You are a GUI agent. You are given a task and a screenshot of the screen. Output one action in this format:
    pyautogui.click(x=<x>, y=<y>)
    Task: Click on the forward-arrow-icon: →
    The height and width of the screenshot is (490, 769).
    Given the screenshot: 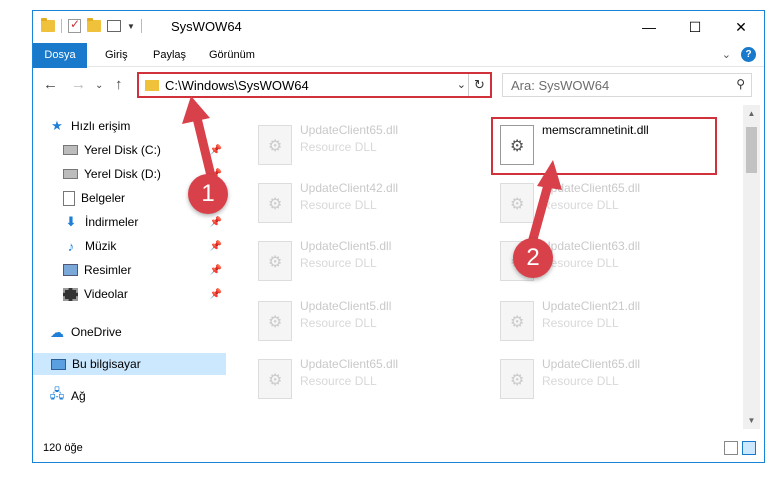 What is the action you would take?
    pyautogui.click(x=78, y=84)
    